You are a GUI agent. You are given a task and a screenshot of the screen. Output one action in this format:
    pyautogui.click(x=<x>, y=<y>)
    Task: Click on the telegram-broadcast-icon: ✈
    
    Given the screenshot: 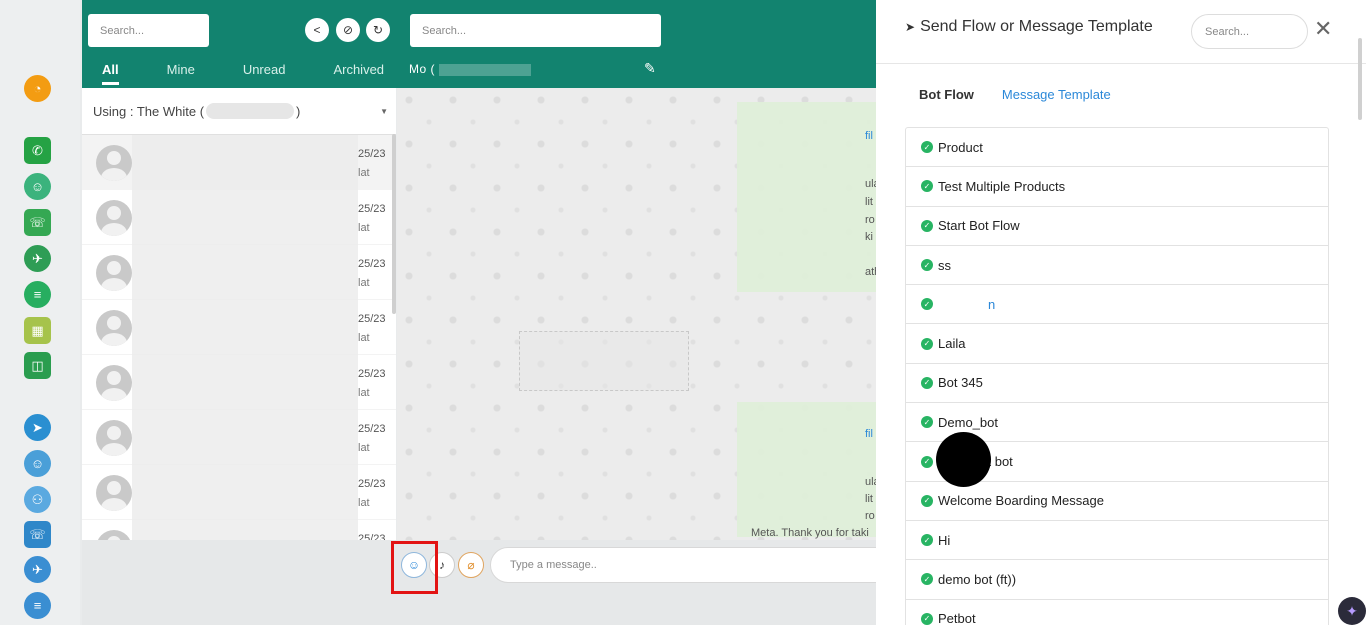 What is the action you would take?
    pyautogui.click(x=37, y=569)
    